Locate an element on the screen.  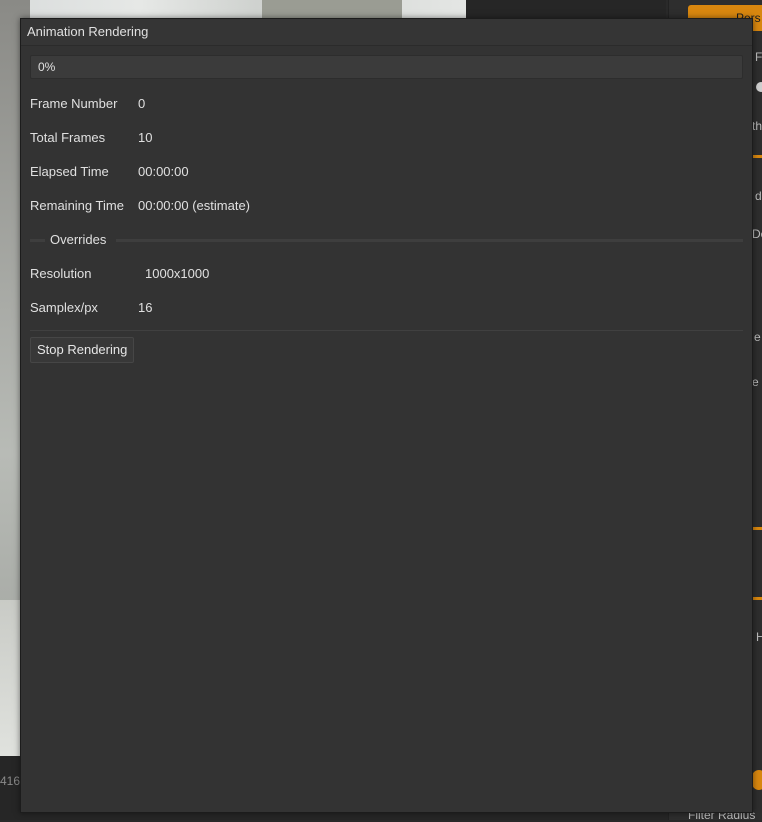
render-progress-bar: 0% is located at coordinates (386, 67).